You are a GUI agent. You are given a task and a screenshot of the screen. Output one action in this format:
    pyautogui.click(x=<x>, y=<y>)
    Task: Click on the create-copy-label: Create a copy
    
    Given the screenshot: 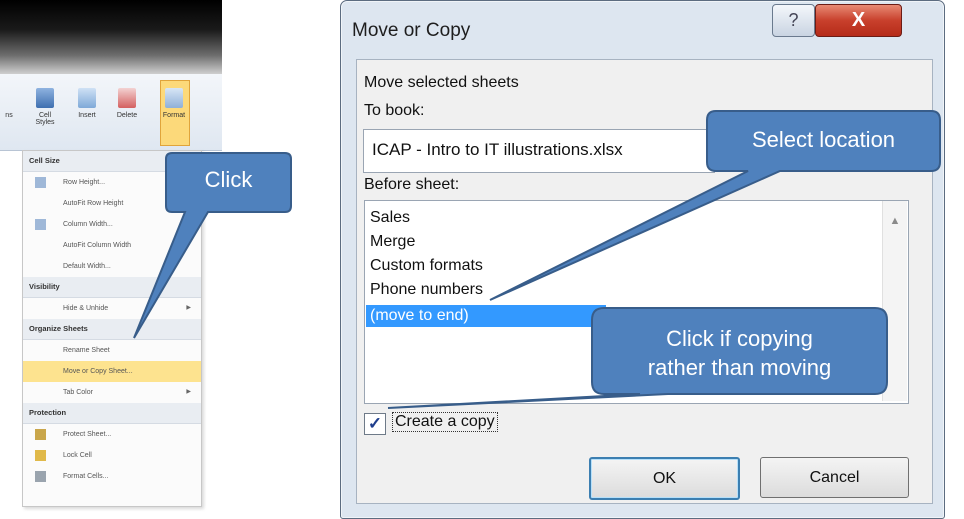 What is the action you would take?
    pyautogui.click(x=445, y=422)
    